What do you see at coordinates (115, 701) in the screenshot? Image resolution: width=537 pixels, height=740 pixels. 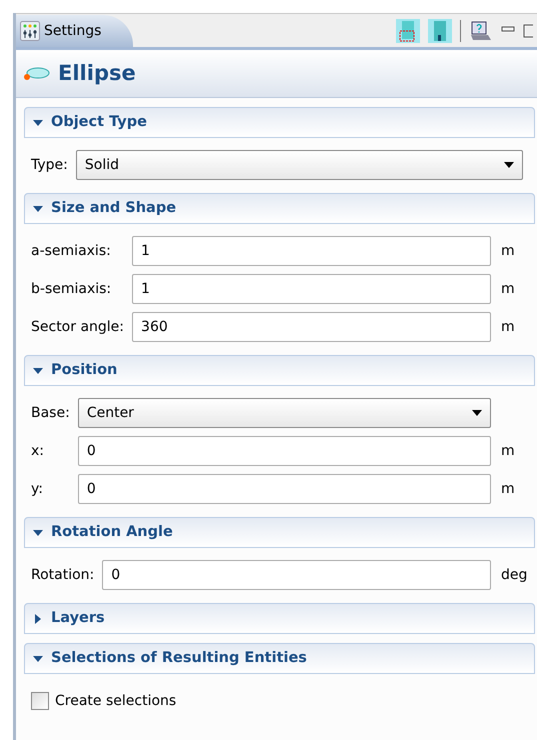 I see `checkbox-label: Create selections` at bounding box center [115, 701].